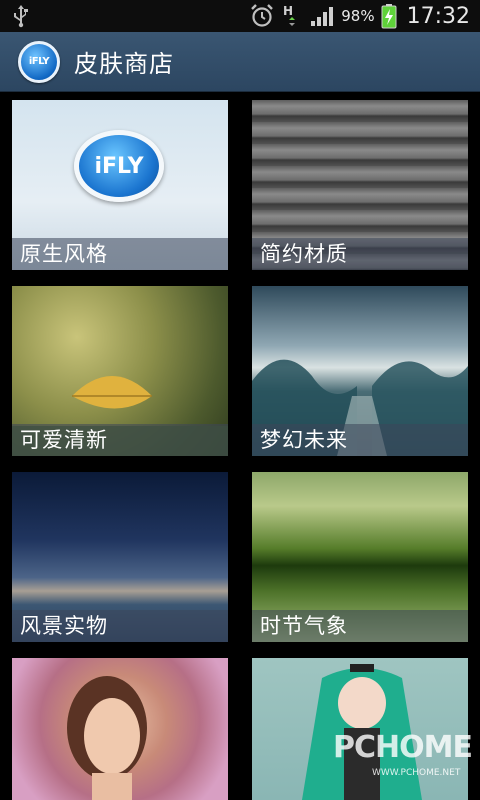 The height and width of the screenshot is (800, 480). I want to click on anime-image, so click(362, 732).